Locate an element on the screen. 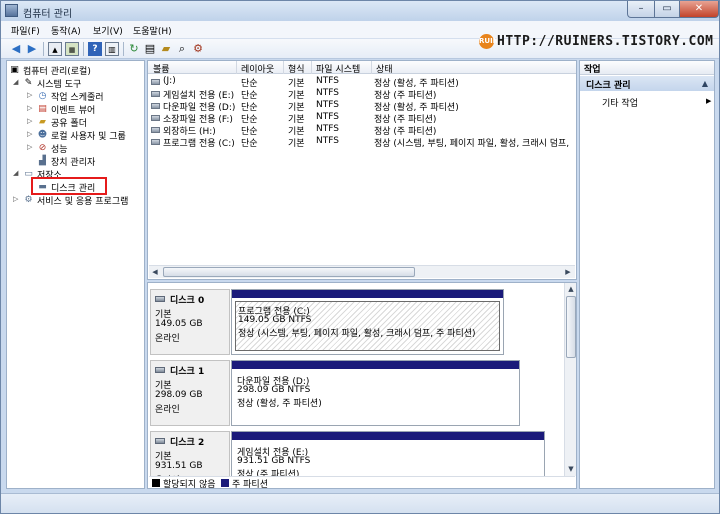 The height and width of the screenshot is (514, 720). column-layout: 레이아웃 is located at coordinates (257, 68).